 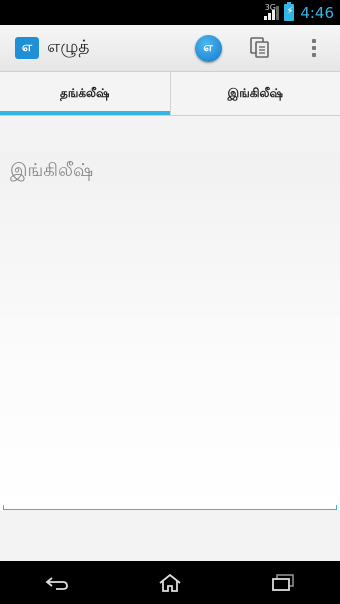 I want to click on copy-button, so click(x=260, y=48).